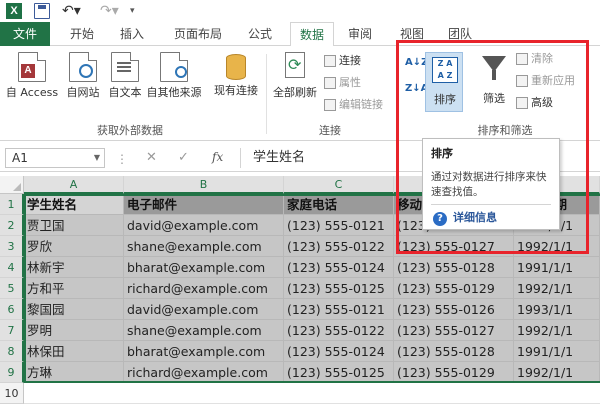 The width and height of the screenshot is (600, 404). I want to click on tab-home: 开始, so click(82, 34).